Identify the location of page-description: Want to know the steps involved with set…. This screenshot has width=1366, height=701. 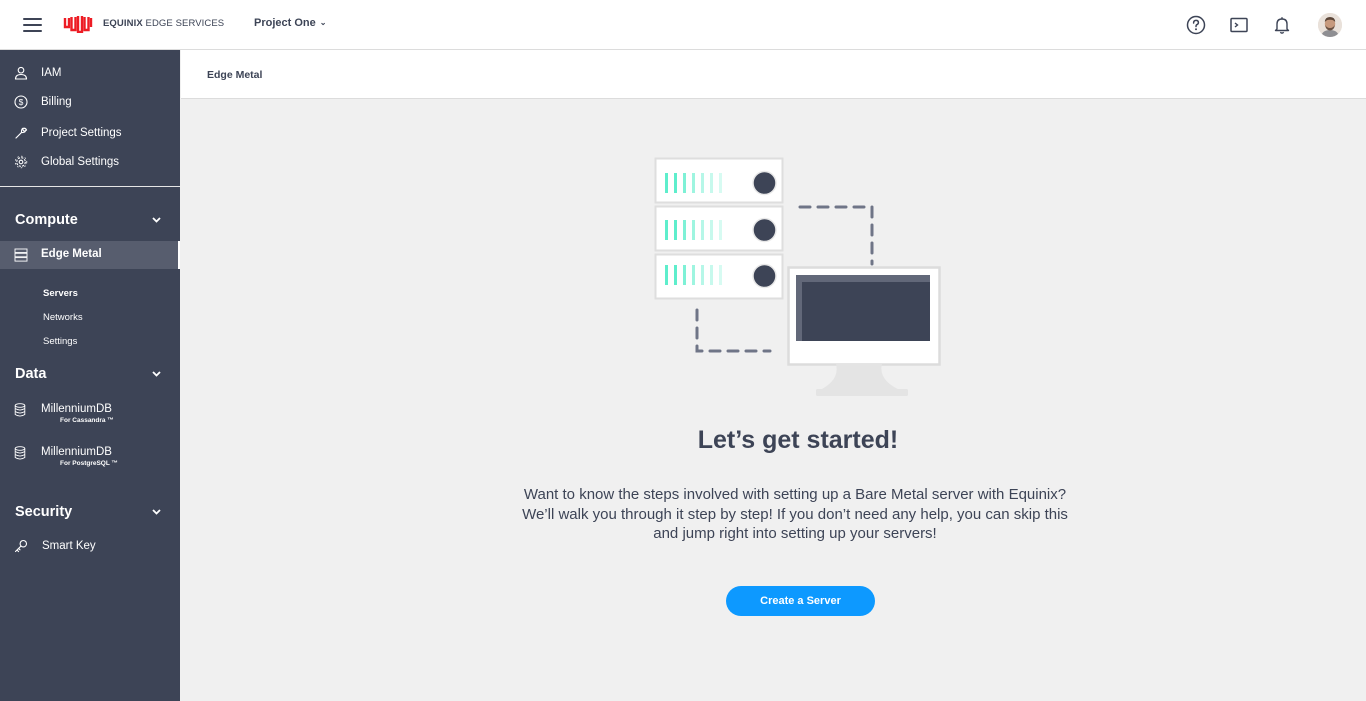
(795, 514).